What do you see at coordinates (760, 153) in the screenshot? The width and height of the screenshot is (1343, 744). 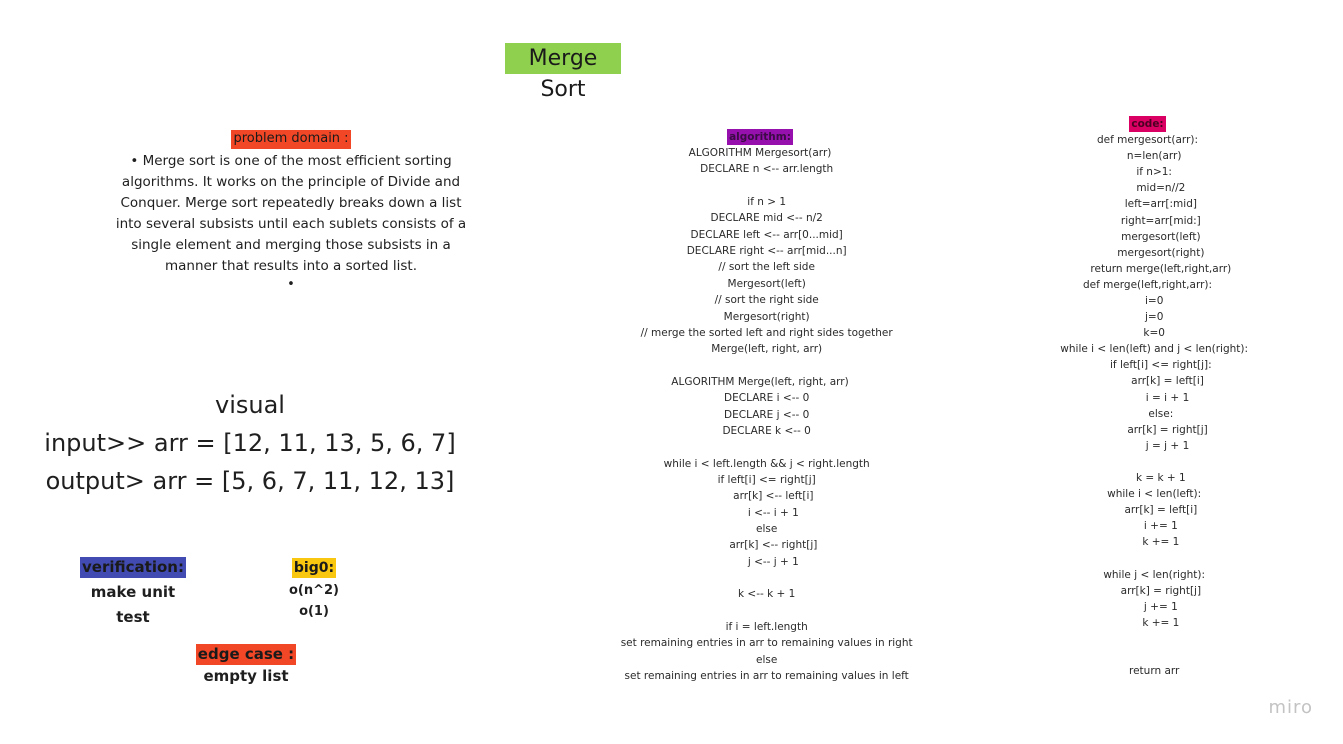 I see `algorithm-line: ALGORITHM Mergesort(arr)` at bounding box center [760, 153].